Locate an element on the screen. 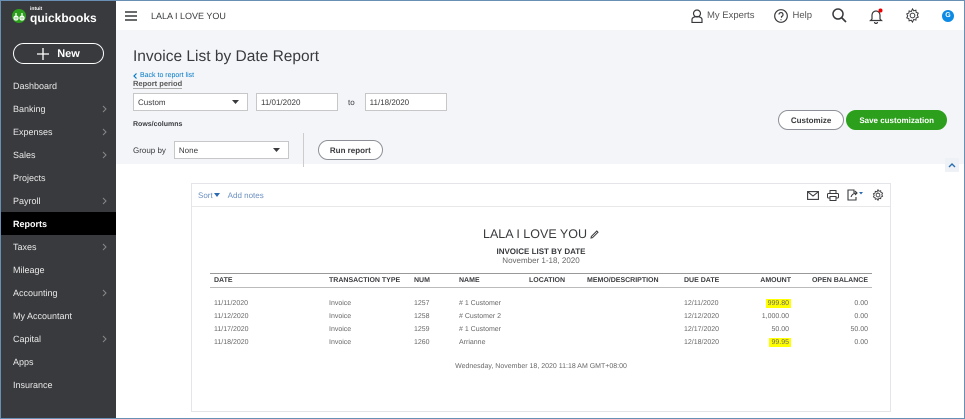  nav-item: Accounting is located at coordinates (58, 292).